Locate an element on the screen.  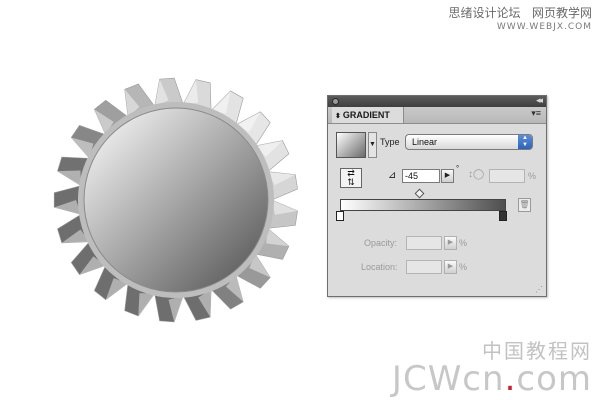
watermark-top: 思绪设计论坛 网页教学网 WWW.WEBJX.COM is located at coordinates (520, 20).